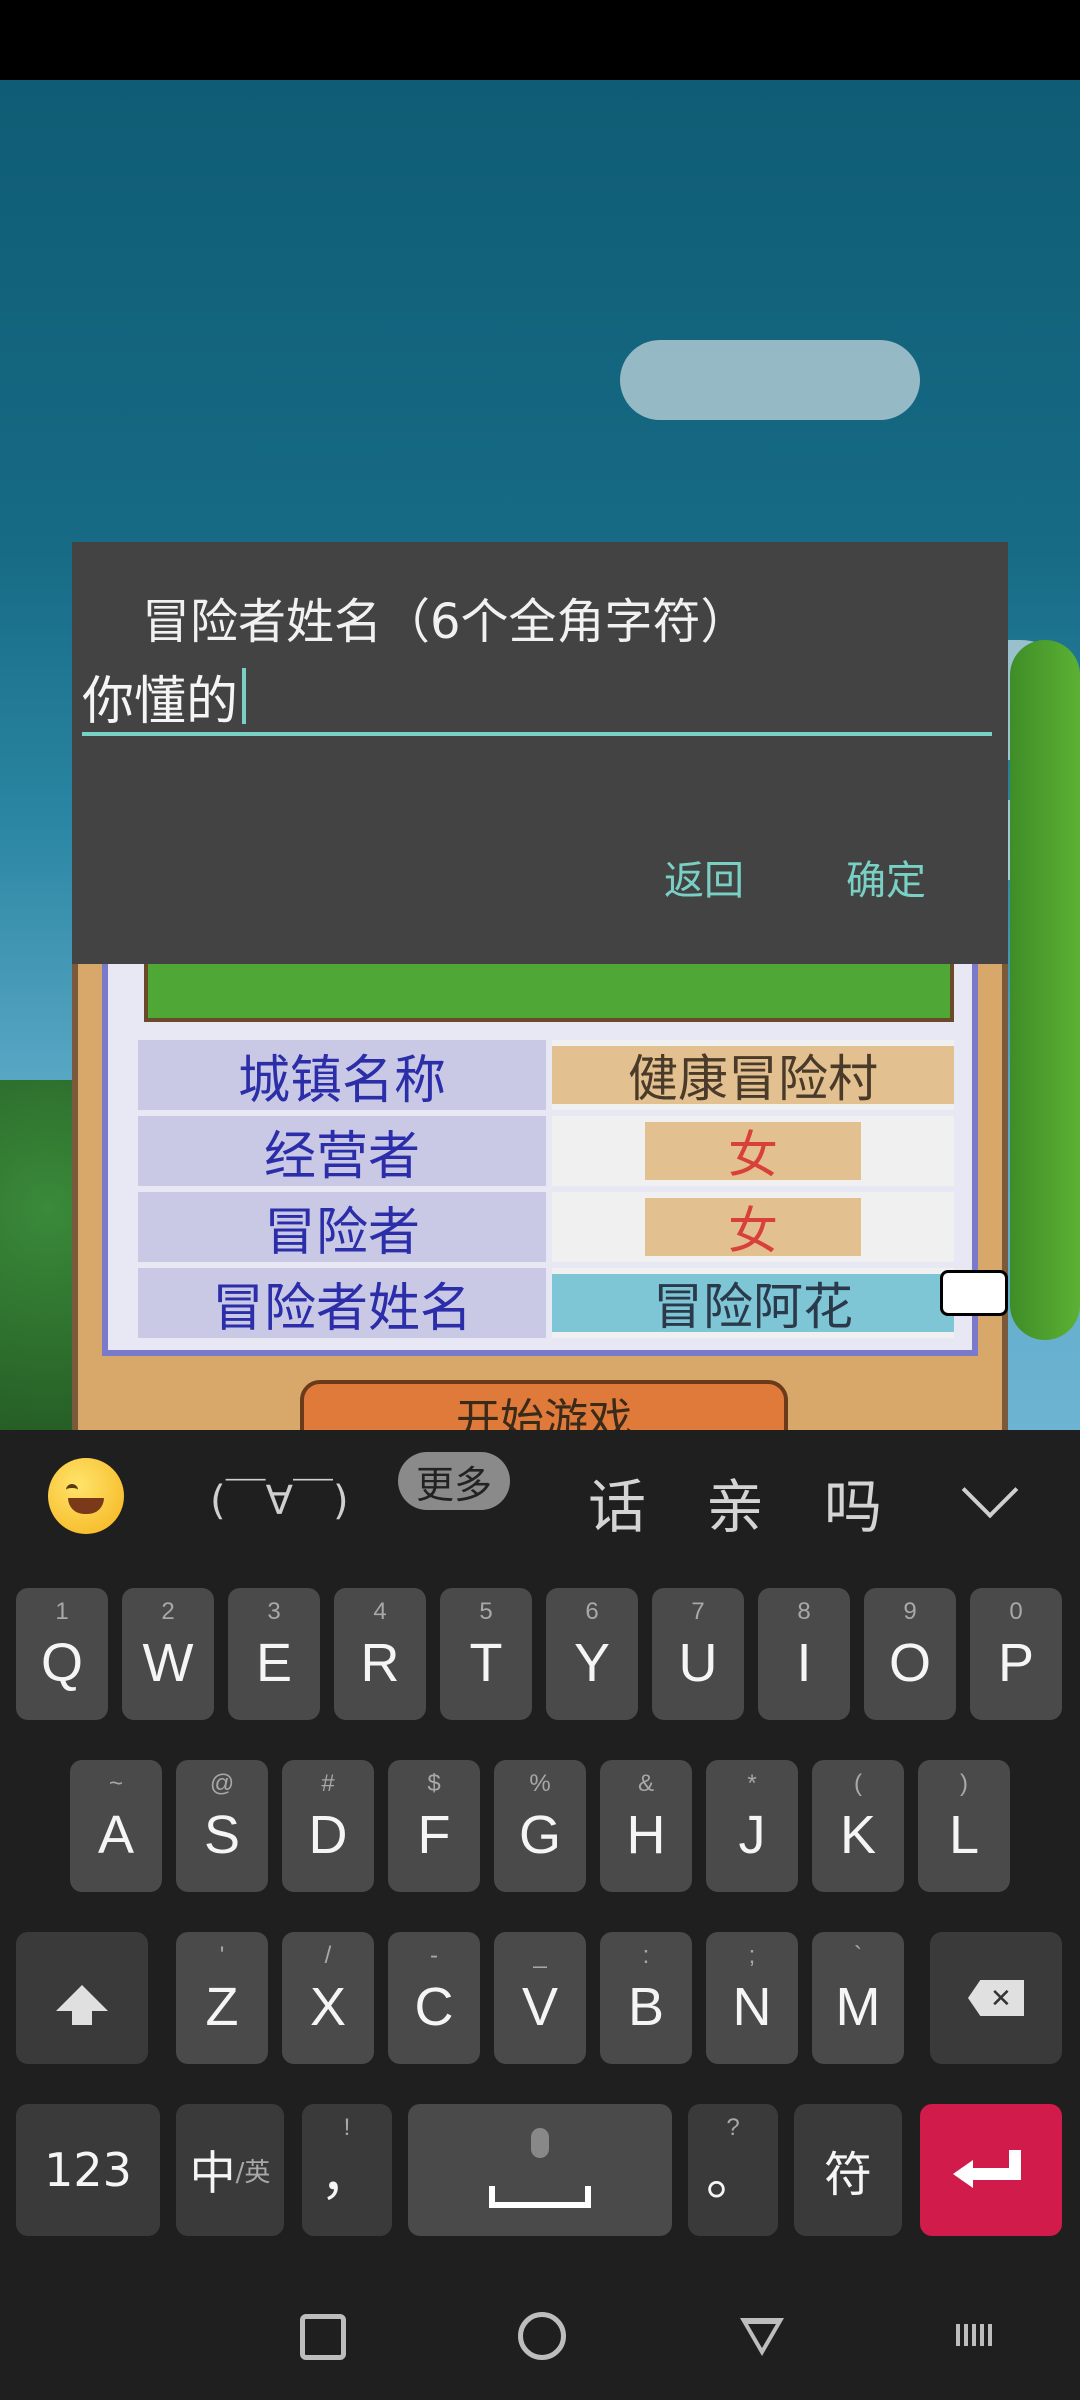 This screenshot has width=1080, height=2400. I want to click on enter-icon, so click(987, 2170).